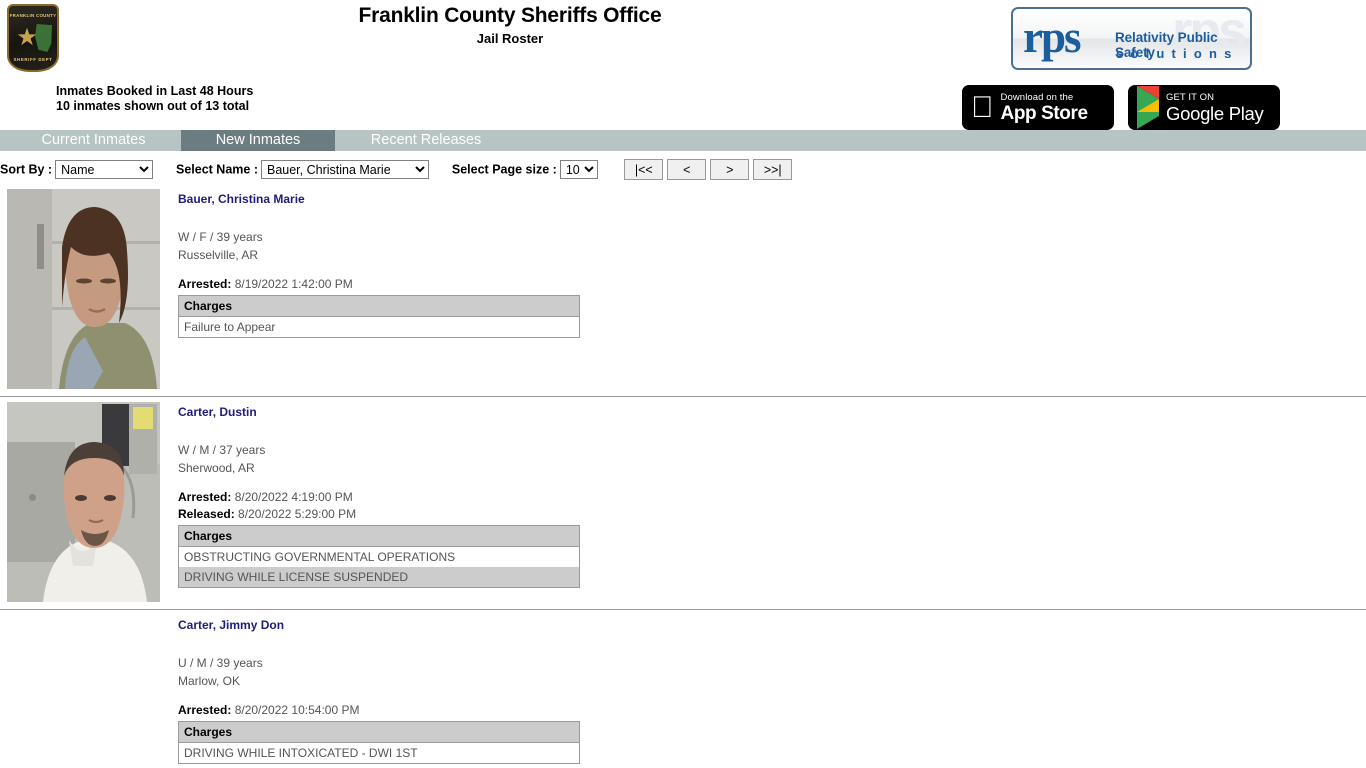 This screenshot has height=768, width=1366. Describe the element at coordinates (209, 681) in the screenshot. I see `inmate-location: Marlow, OK` at that location.